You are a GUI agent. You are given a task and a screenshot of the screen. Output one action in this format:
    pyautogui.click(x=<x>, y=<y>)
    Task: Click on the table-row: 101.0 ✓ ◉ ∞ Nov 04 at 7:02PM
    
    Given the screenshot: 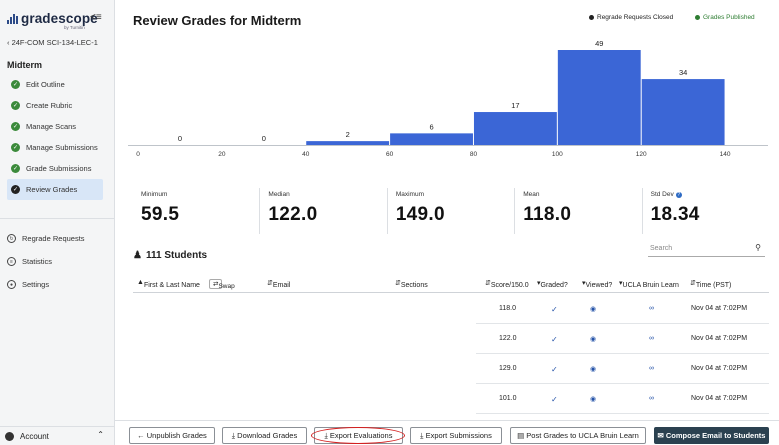 What is the action you would take?
    pyautogui.click(x=622, y=399)
    